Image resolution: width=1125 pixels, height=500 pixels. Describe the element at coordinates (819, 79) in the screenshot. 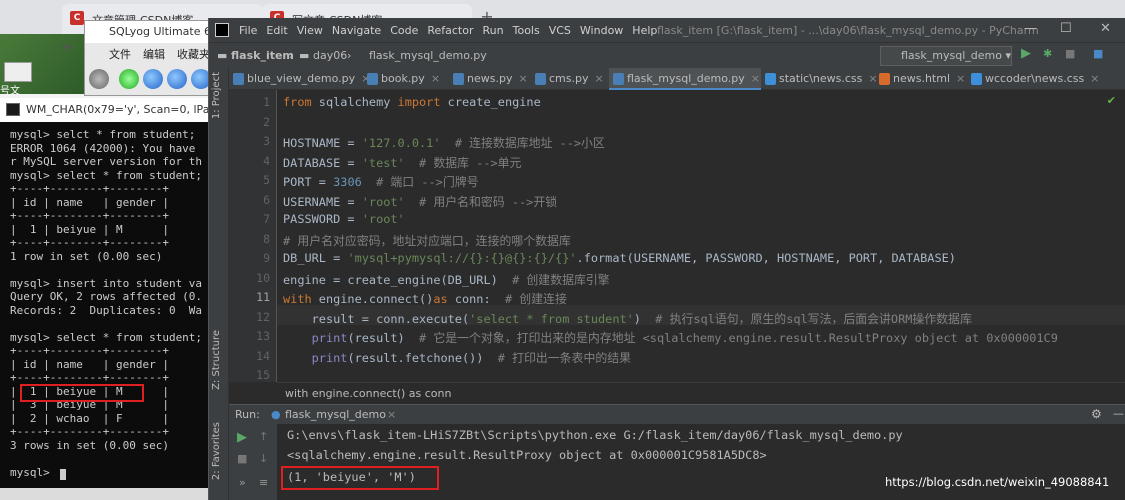

I see `editor-tab: static\news.css ×` at that location.